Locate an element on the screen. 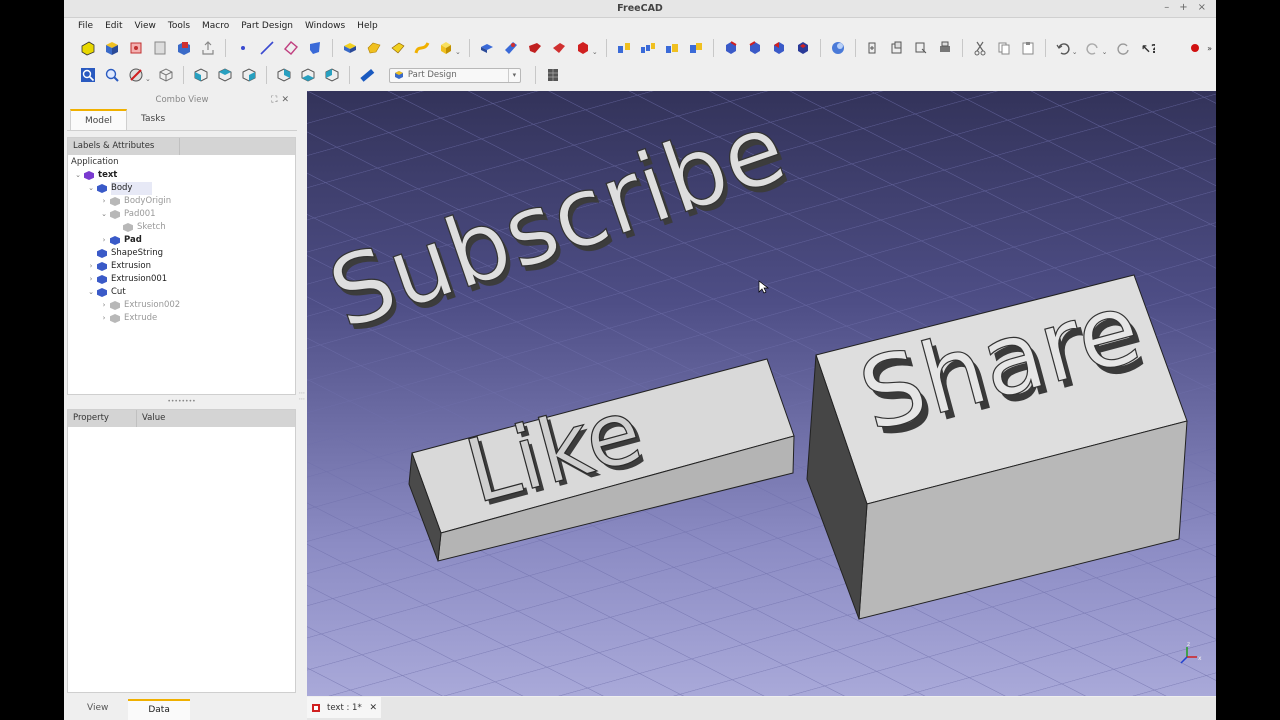  macro-stop-icon is located at coordinates (897, 48).